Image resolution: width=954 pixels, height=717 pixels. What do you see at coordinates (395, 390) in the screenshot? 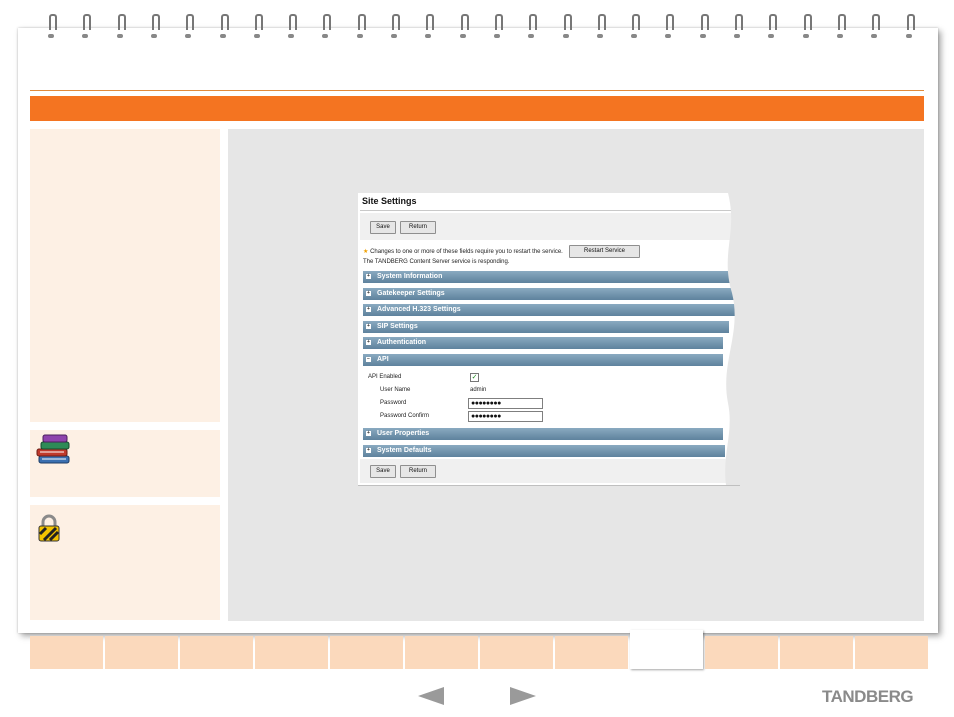
I see `username-label: User Name` at bounding box center [395, 390].